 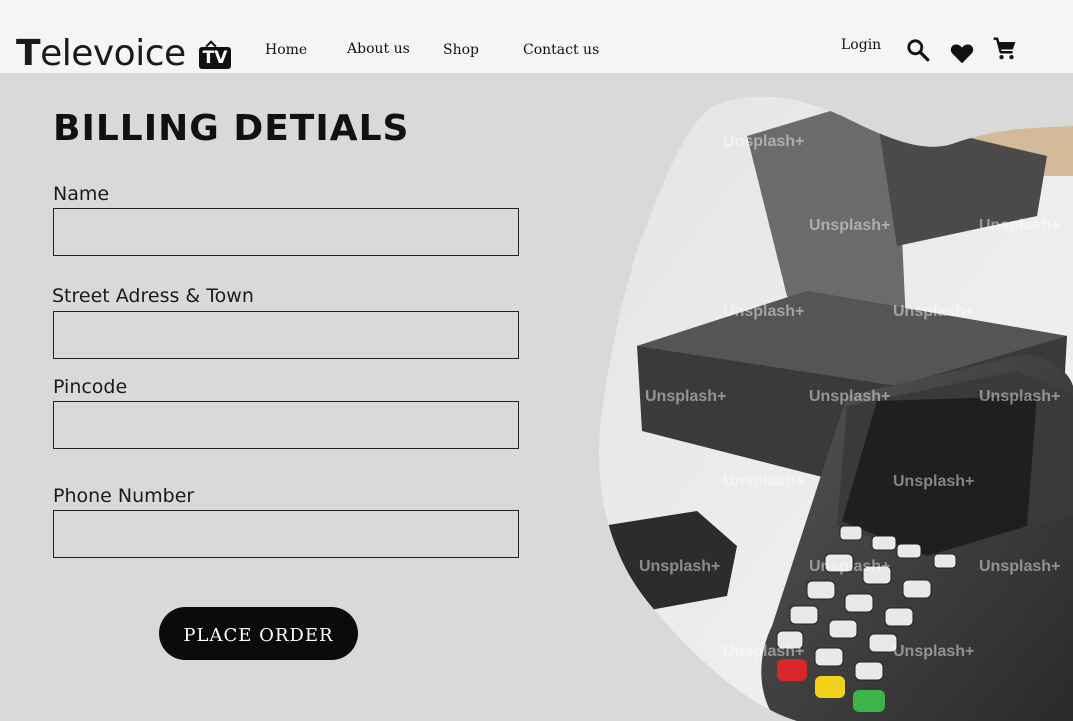 I want to click on logo-wordmark: Televoice, so click(x=101, y=53).